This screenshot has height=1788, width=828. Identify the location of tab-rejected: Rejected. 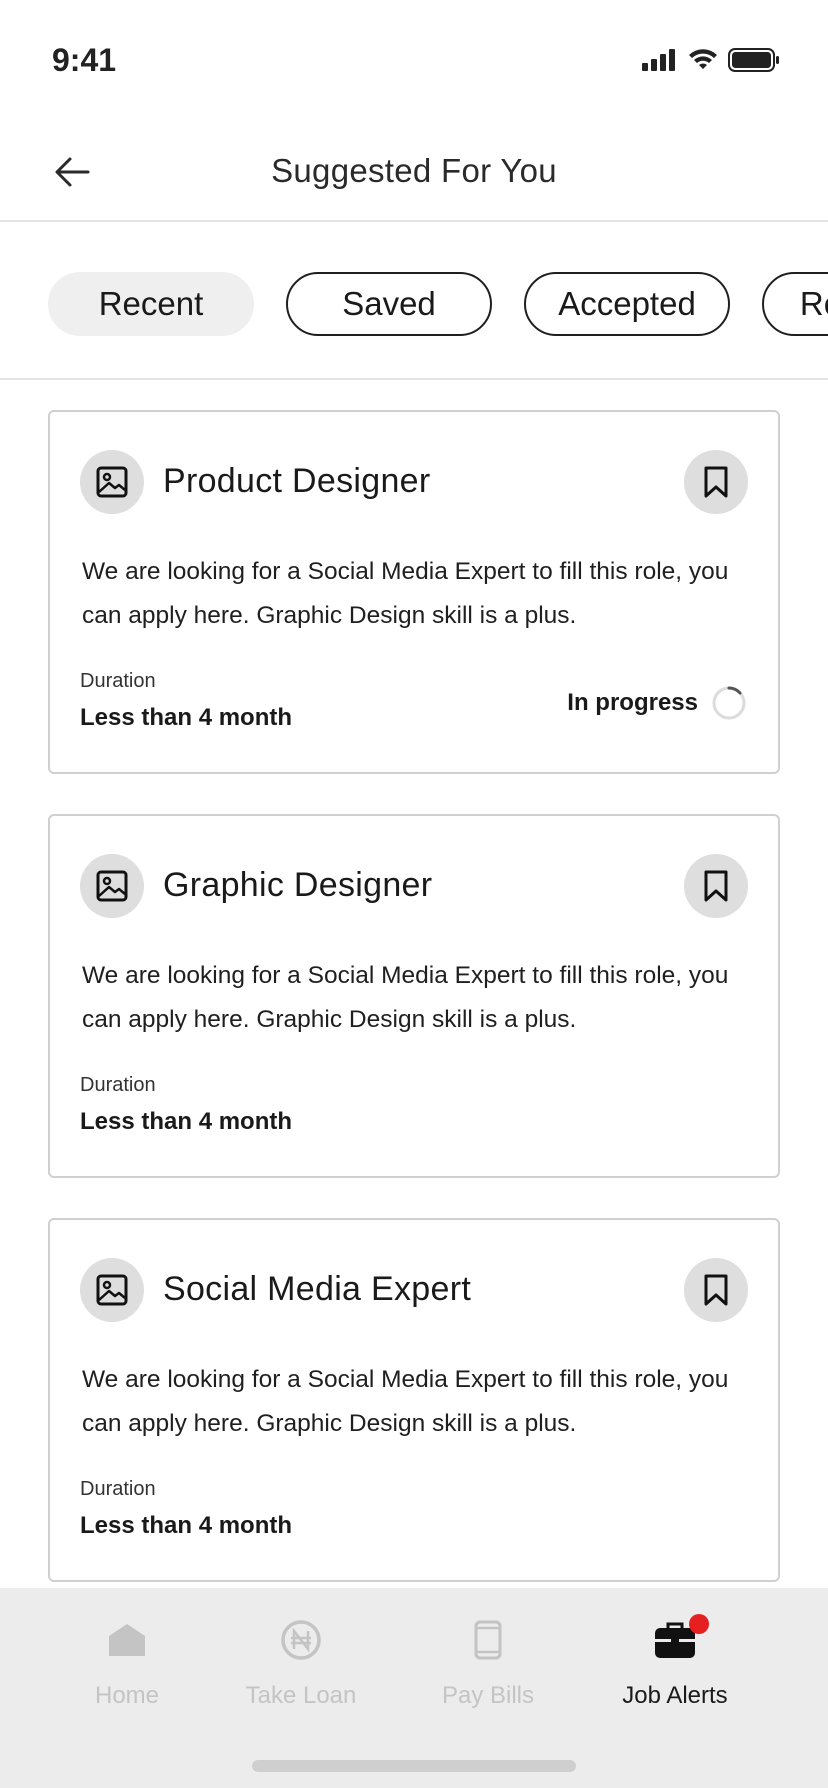
(795, 304).